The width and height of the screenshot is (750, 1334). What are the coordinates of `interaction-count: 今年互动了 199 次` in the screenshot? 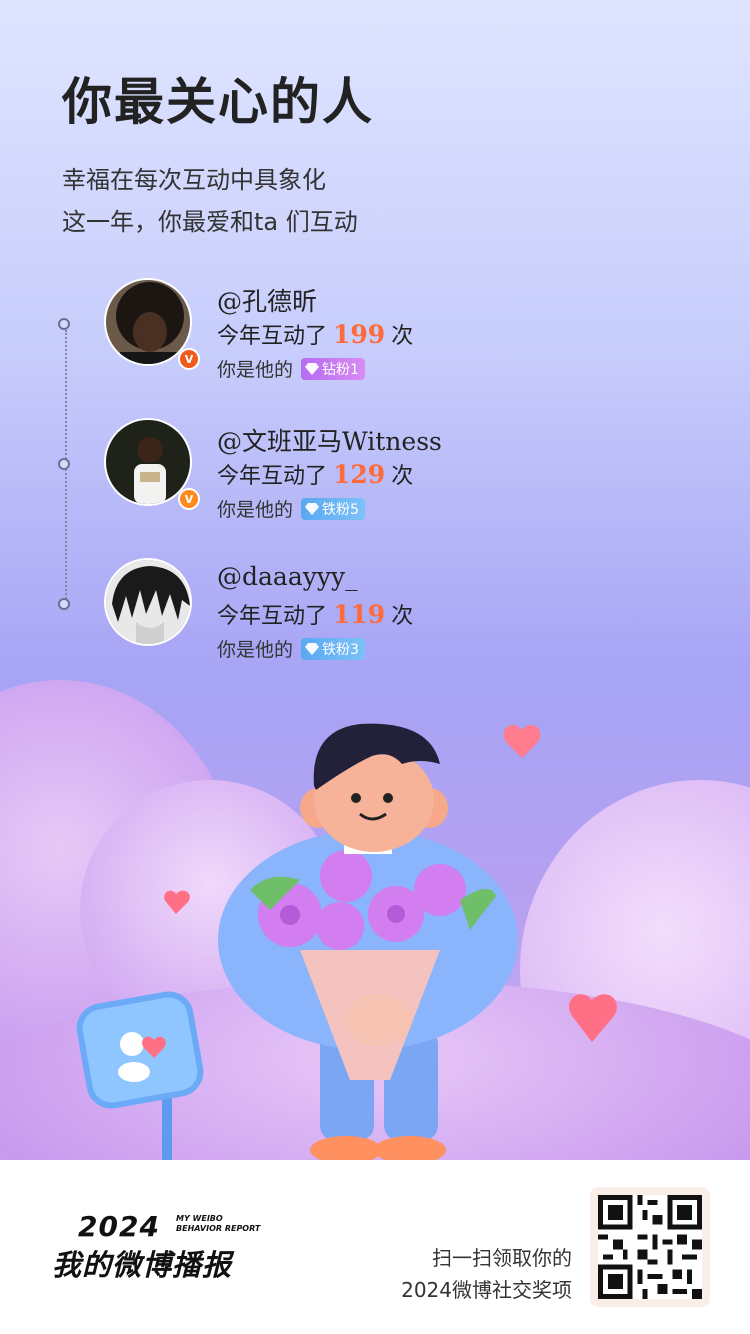 It's located at (315, 334).